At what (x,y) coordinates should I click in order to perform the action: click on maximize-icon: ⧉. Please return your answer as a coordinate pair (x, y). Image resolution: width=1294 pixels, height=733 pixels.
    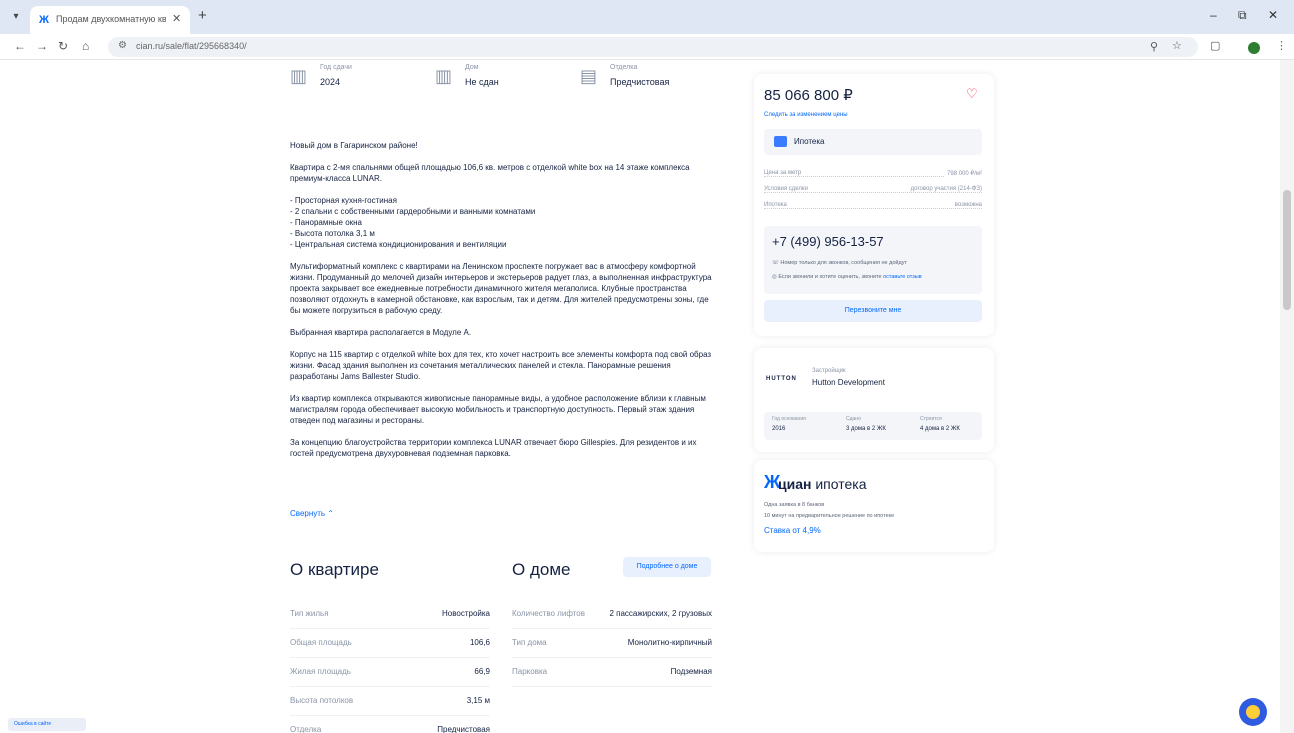
    Looking at the image, I should click on (1242, 15).